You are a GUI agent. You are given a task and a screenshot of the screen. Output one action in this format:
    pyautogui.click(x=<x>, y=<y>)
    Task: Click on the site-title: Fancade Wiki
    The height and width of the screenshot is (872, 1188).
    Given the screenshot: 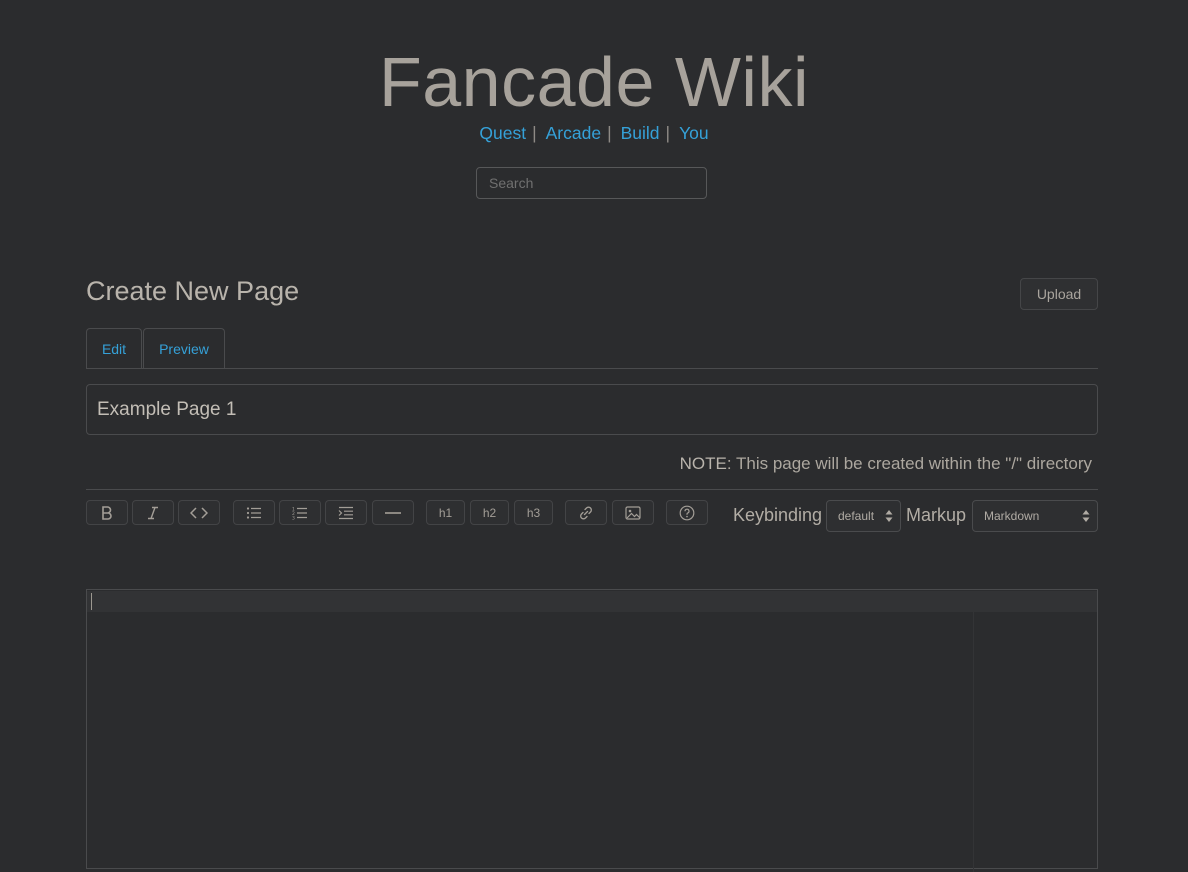 What is the action you would take?
    pyautogui.click(x=594, y=82)
    